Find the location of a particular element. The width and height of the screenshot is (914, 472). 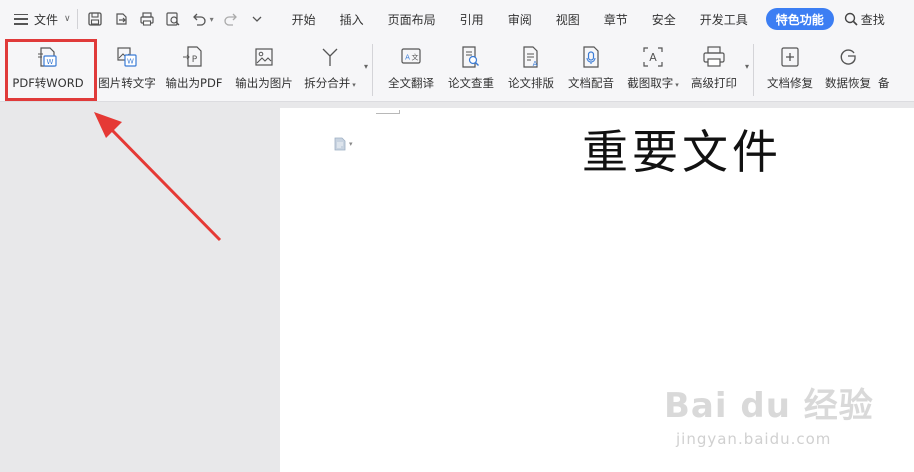

tab-special-features: 特色功能 is located at coordinates (799, 19).